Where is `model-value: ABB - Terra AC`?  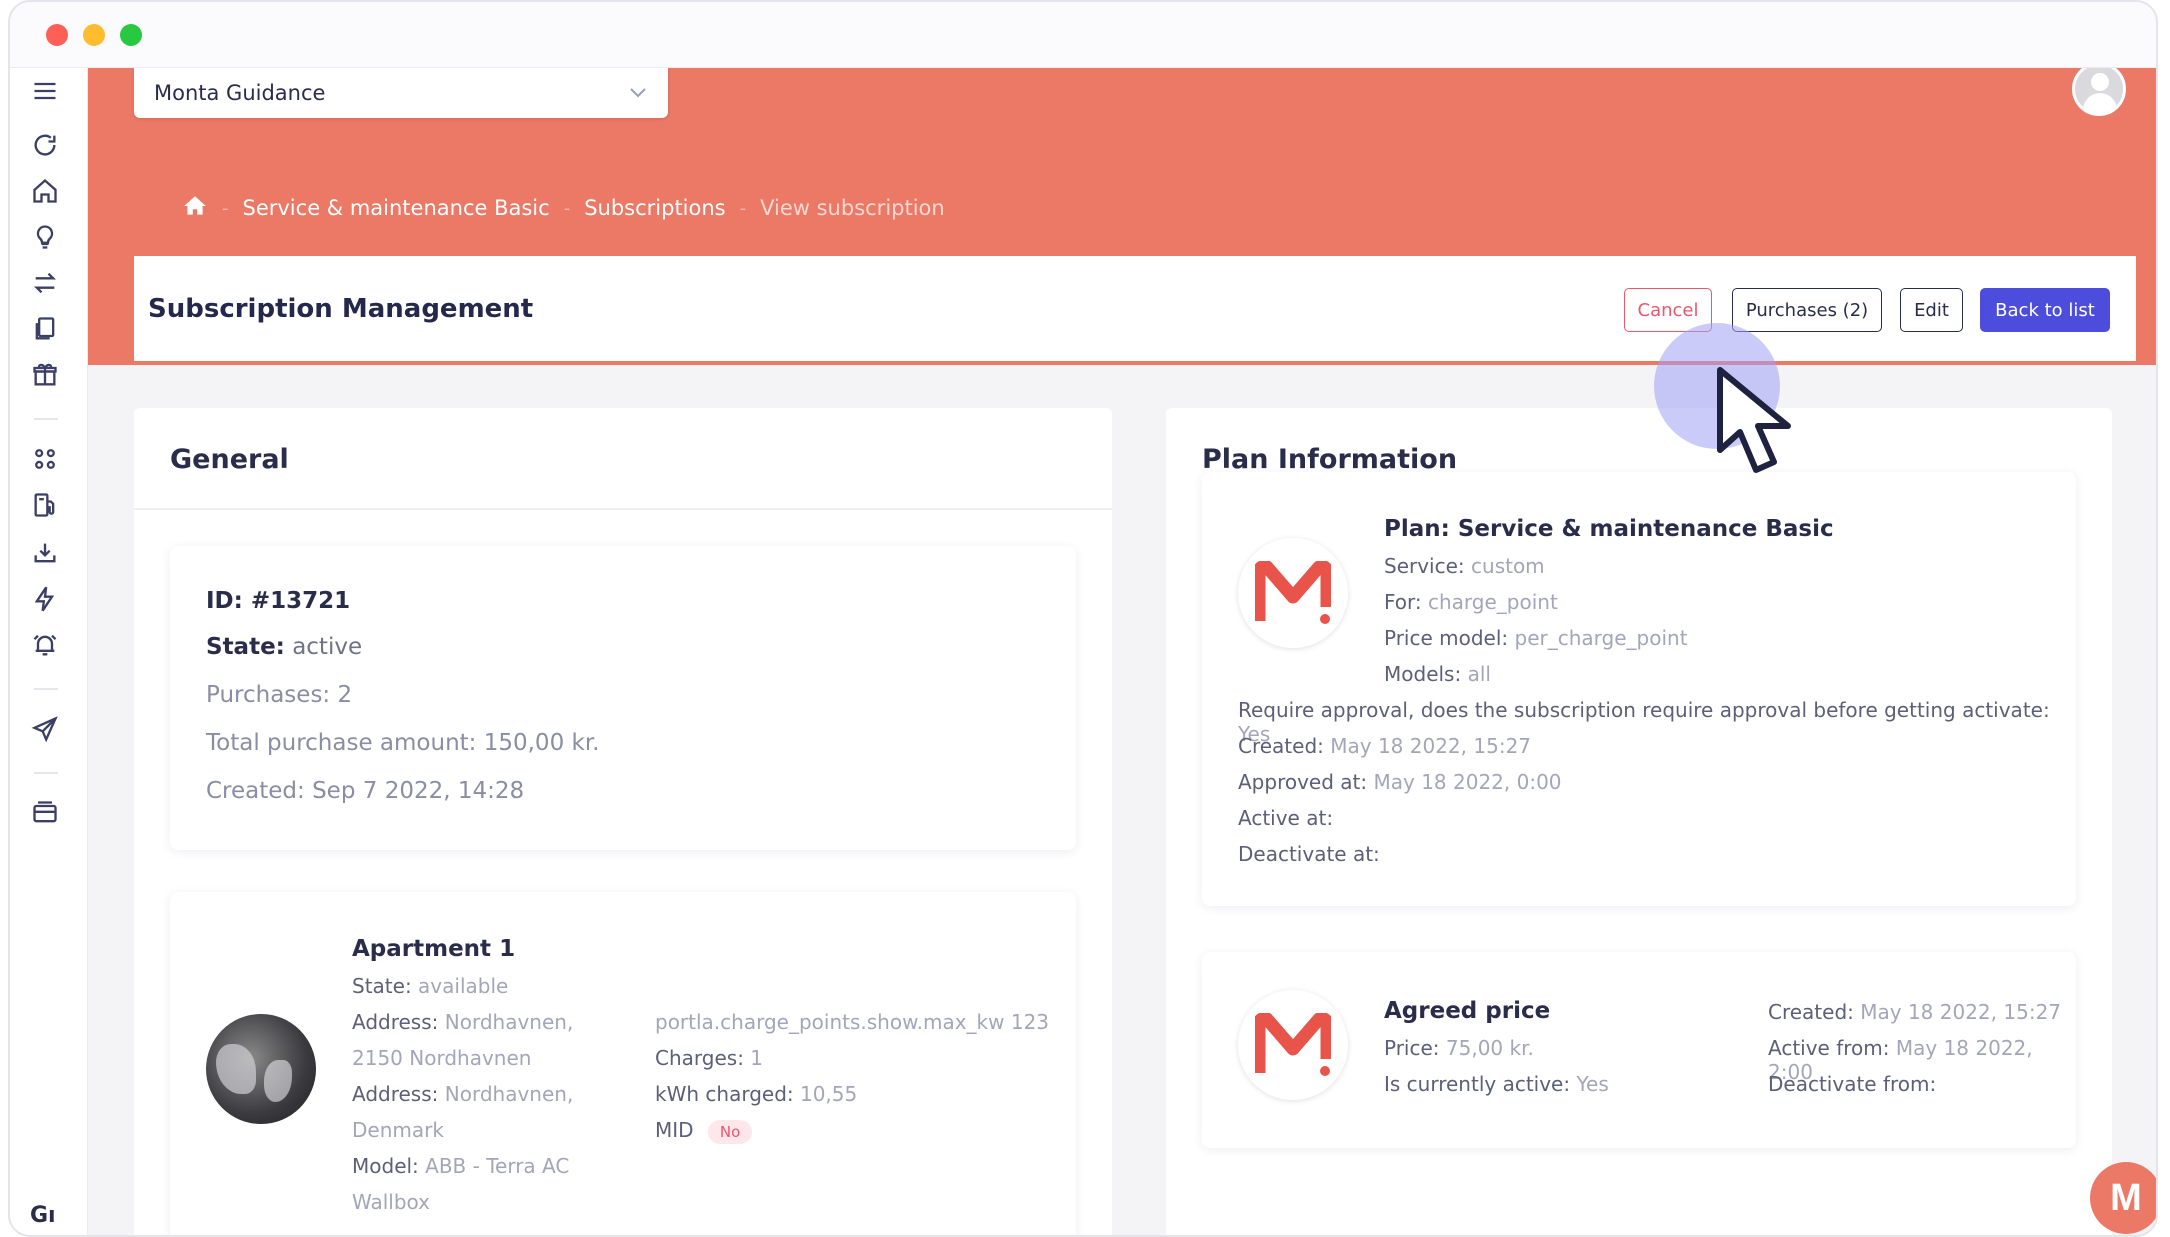
model-value: ABB - Terra AC is located at coordinates (497, 1166).